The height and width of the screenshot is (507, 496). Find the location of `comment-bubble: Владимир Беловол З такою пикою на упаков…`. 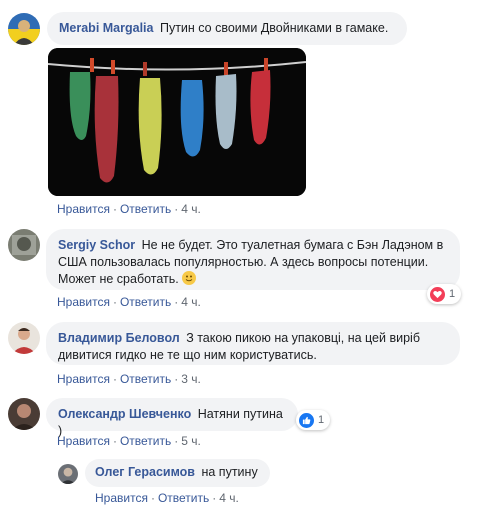

comment-bubble: Владимир Беловол З такою пикою на упаков… is located at coordinates (253, 343).